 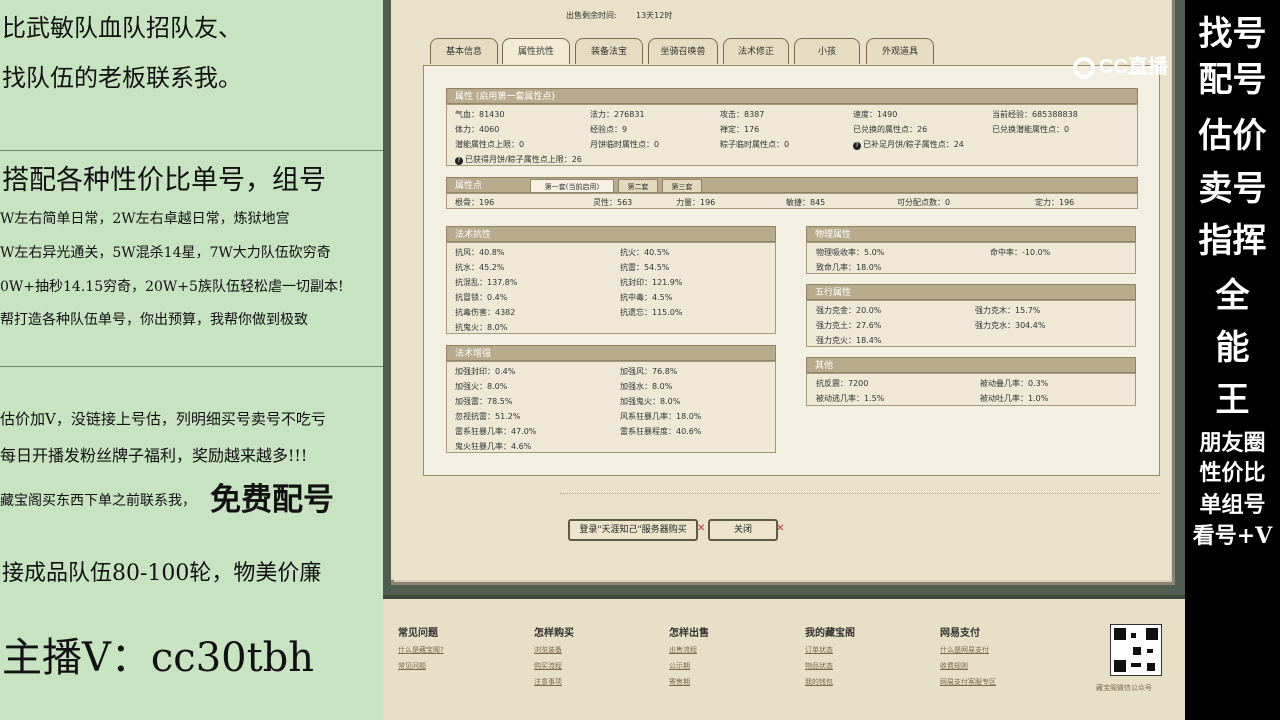 I want to click on right-ad-panel: 找号 配号 估价 卖号 指挥 全 能 王 朋友圈 性价比 单组号 看号+V, so click(x=1232, y=360).